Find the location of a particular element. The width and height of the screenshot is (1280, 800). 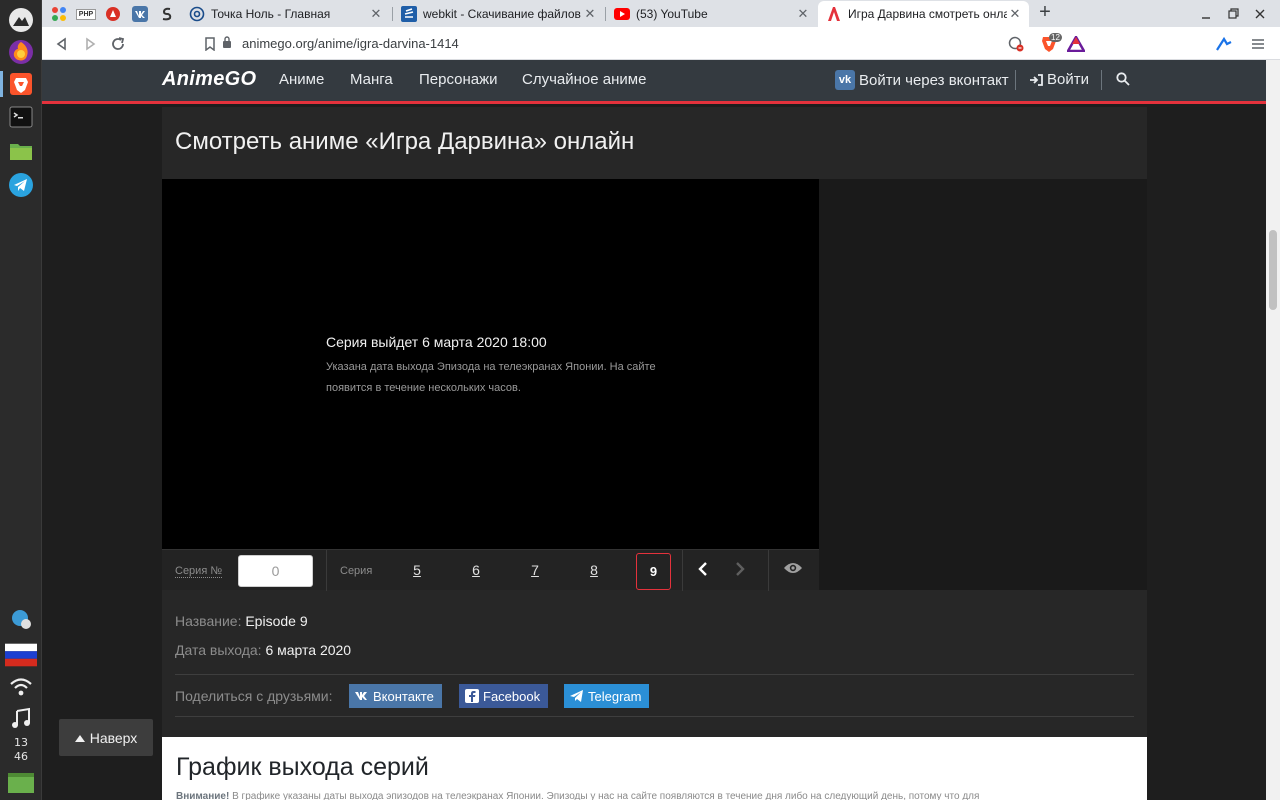

next-episode-button is located at coordinates (740, 571).